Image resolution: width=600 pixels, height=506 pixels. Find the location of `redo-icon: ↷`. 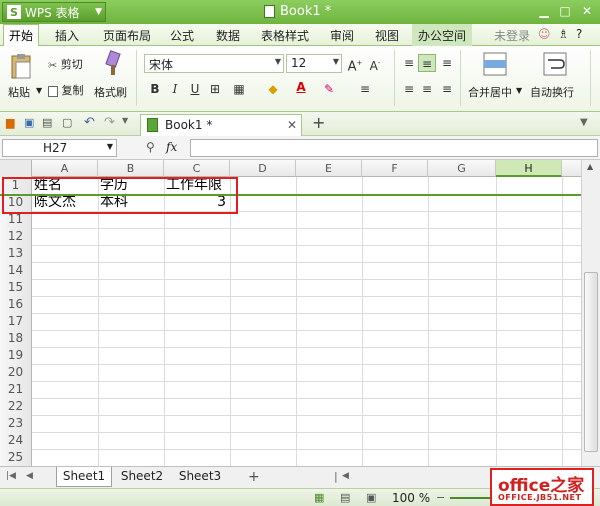

redo-icon: ↷ is located at coordinates (109, 122).